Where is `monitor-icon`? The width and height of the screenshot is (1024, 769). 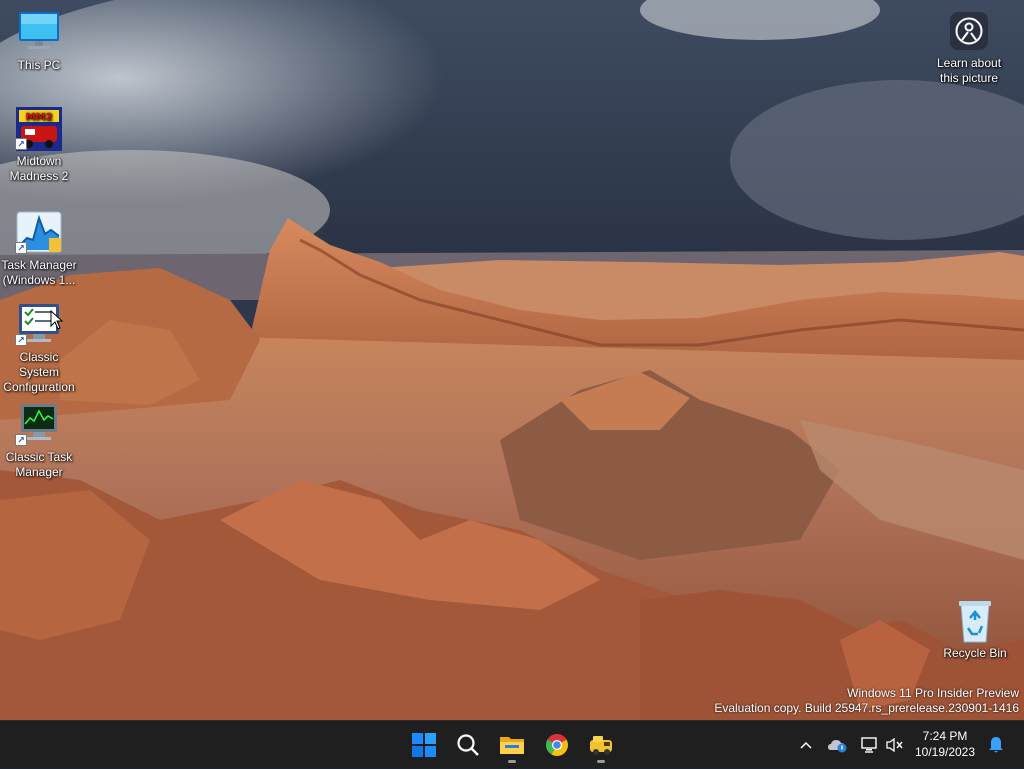
monitor-icon is located at coordinates (39, 33).